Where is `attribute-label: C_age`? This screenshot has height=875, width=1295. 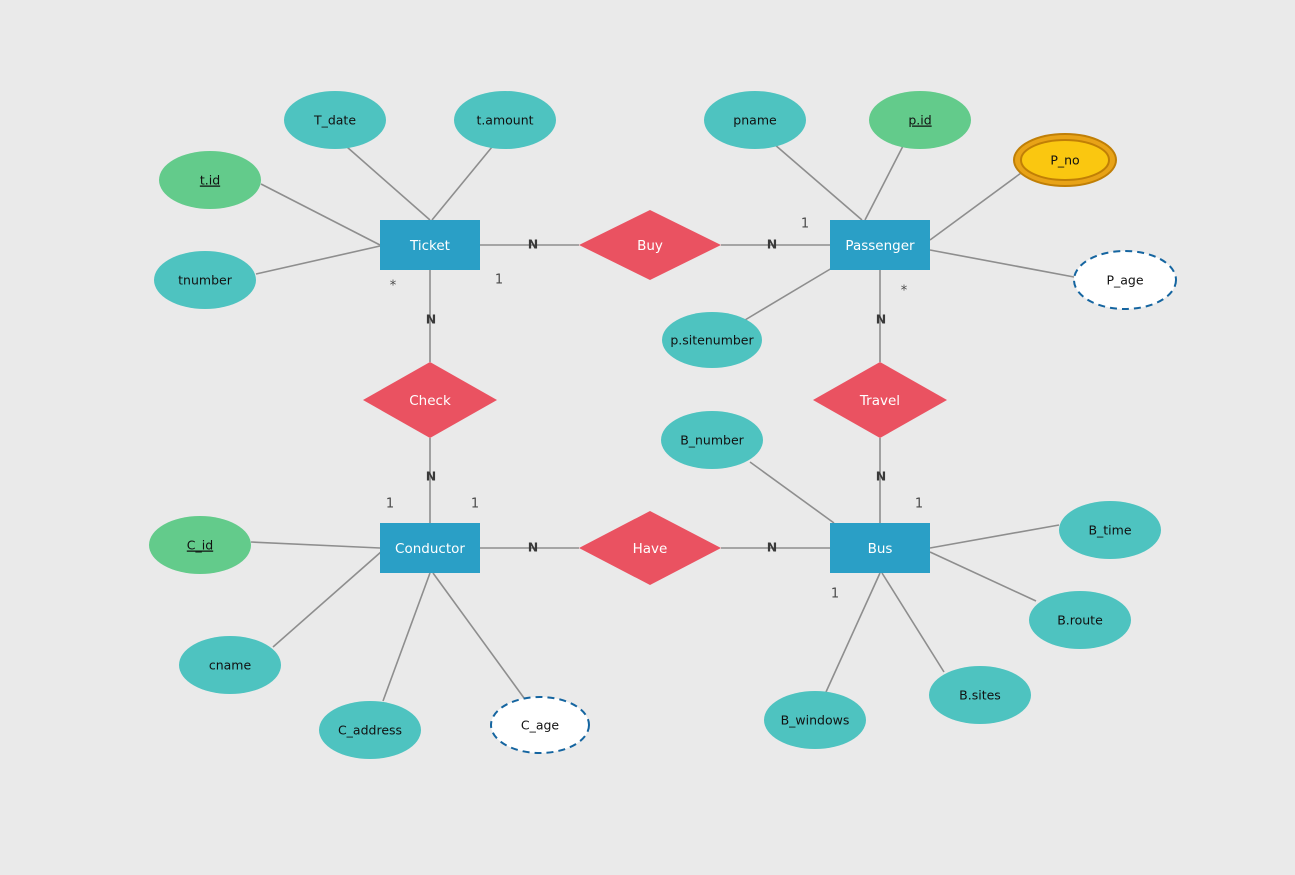 attribute-label: C_age is located at coordinates (540, 725).